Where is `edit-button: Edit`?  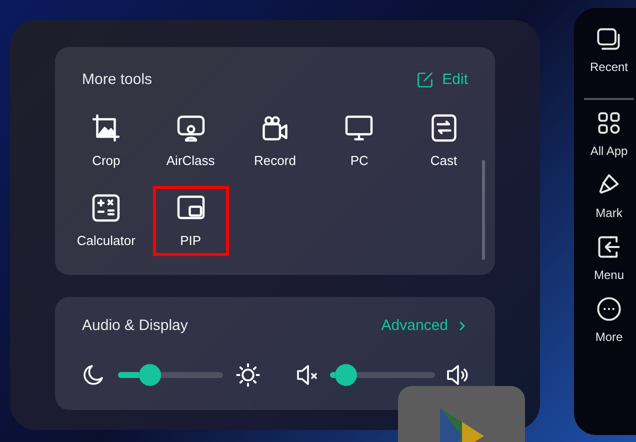 edit-button: Edit is located at coordinates (442, 80).